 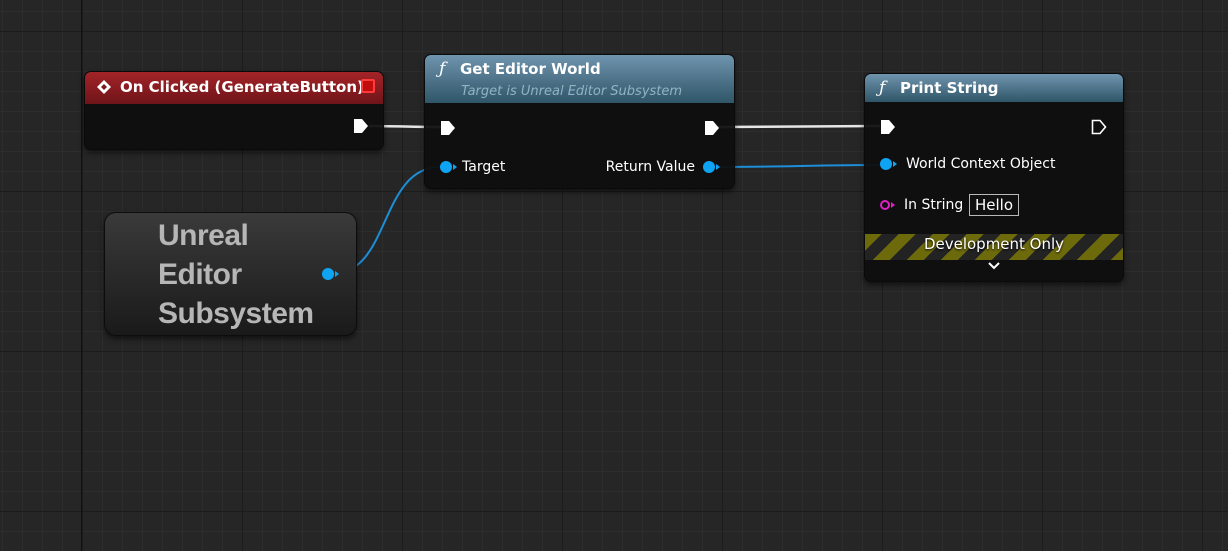 What do you see at coordinates (234, 110) in the screenshot?
I see `on-clicked-event-node: On Clicked (GenerateButton)` at bounding box center [234, 110].